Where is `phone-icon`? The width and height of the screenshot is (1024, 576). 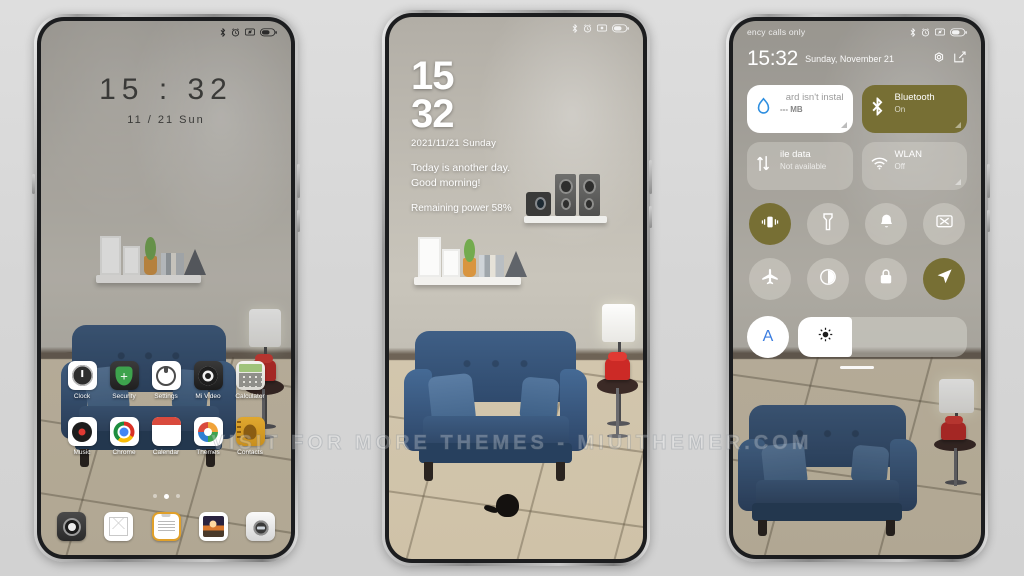
phone-icon is located at coordinates (71, 526).